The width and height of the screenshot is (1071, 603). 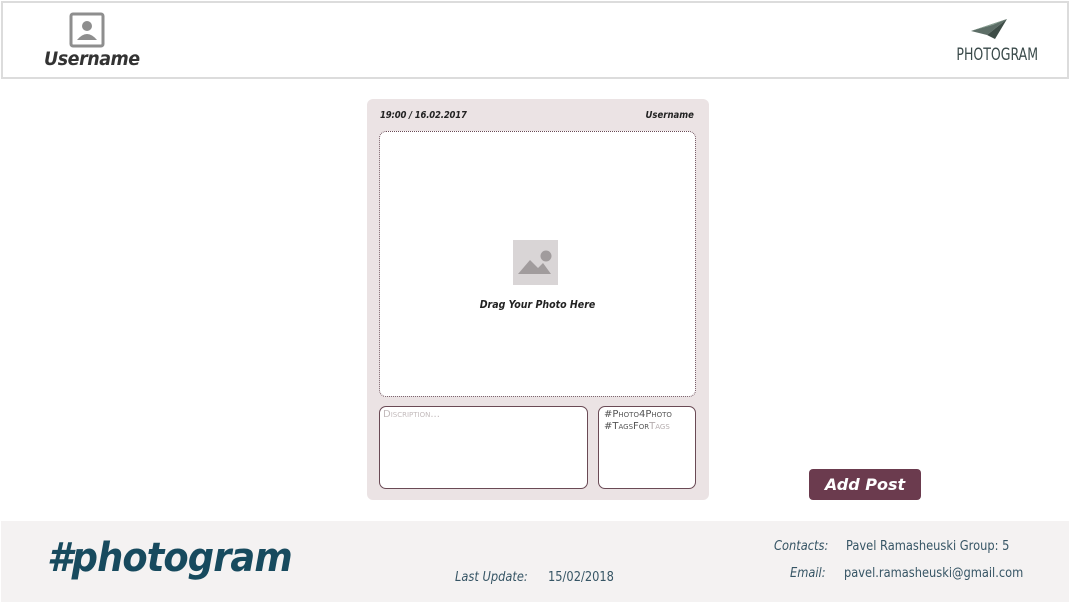 What do you see at coordinates (669, 115) in the screenshot?
I see `post-username: Username` at bounding box center [669, 115].